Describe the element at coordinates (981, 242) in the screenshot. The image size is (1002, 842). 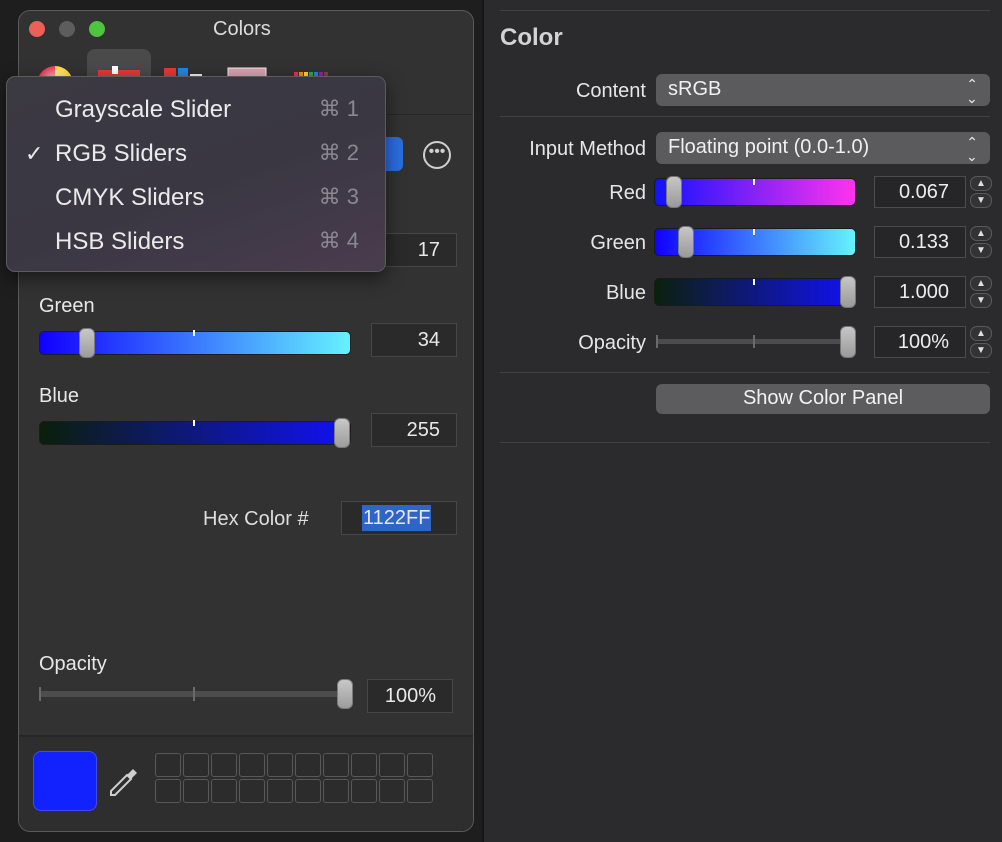
I see `green-stepper: ▲ ▼` at that location.